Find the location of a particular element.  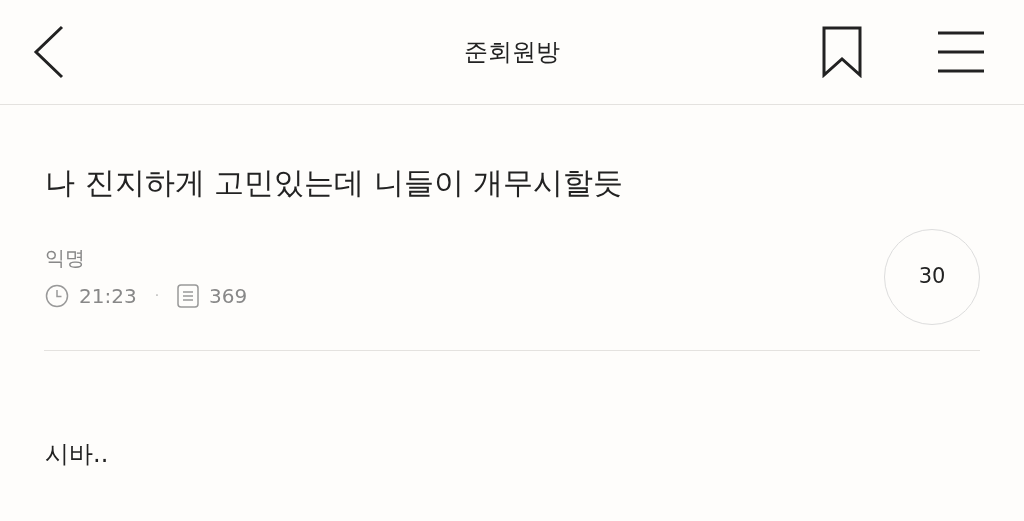

clock-icon is located at coordinates (57, 295).